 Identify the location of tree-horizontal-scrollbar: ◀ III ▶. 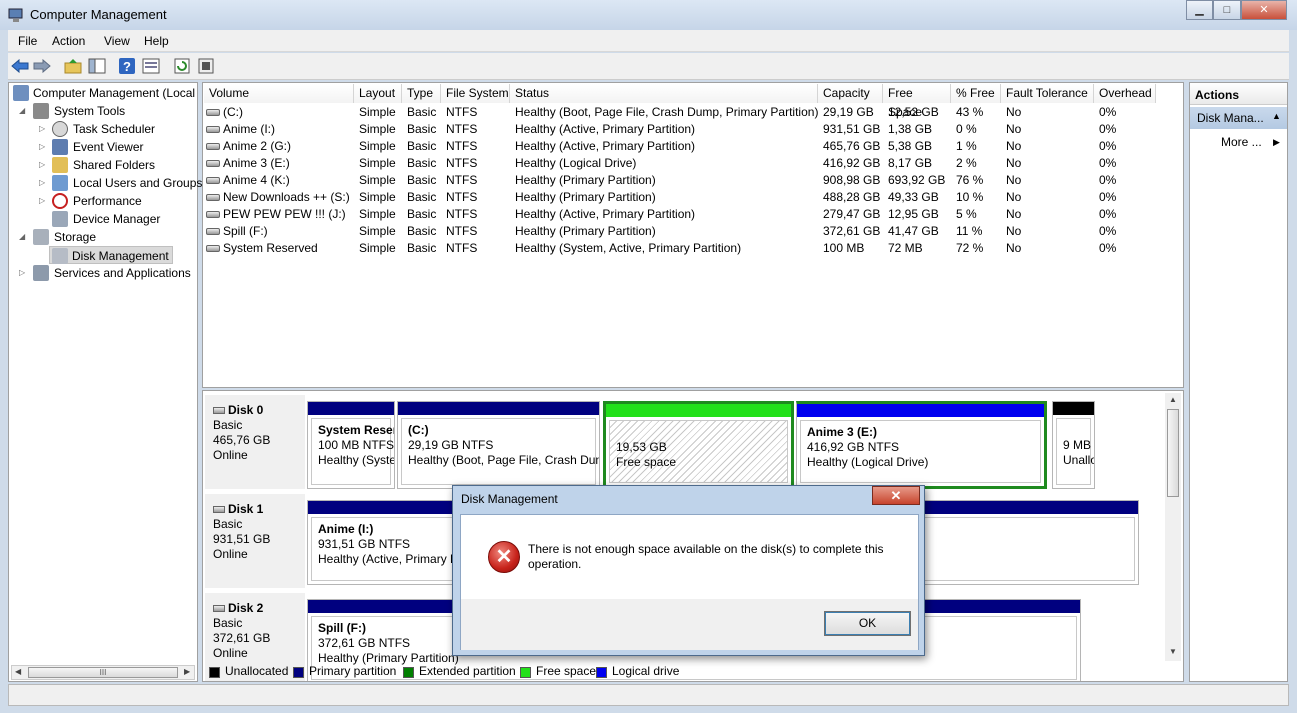
(103, 672).